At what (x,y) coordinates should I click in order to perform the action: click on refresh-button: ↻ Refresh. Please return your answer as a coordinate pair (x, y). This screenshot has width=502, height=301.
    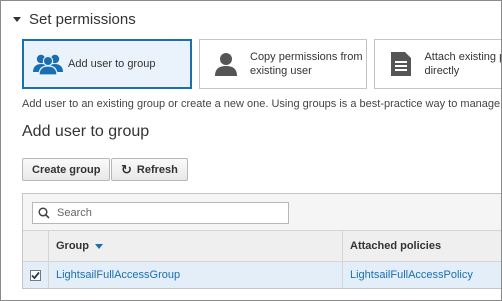
    Looking at the image, I should click on (149, 169).